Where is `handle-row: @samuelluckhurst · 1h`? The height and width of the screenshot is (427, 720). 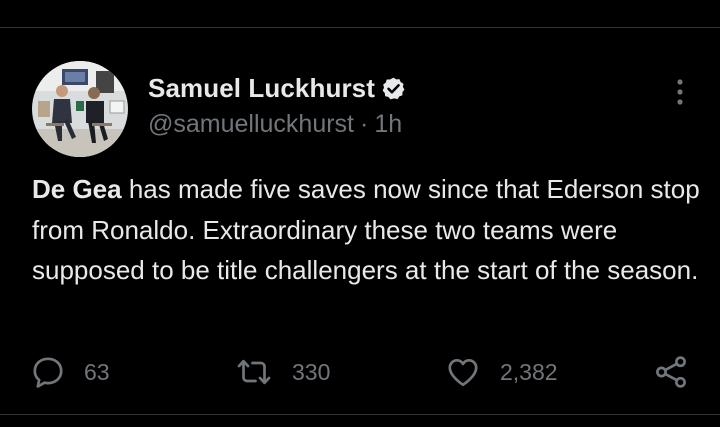 handle-row: @samuelluckhurst · 1h is located at coordinates (277, 124).